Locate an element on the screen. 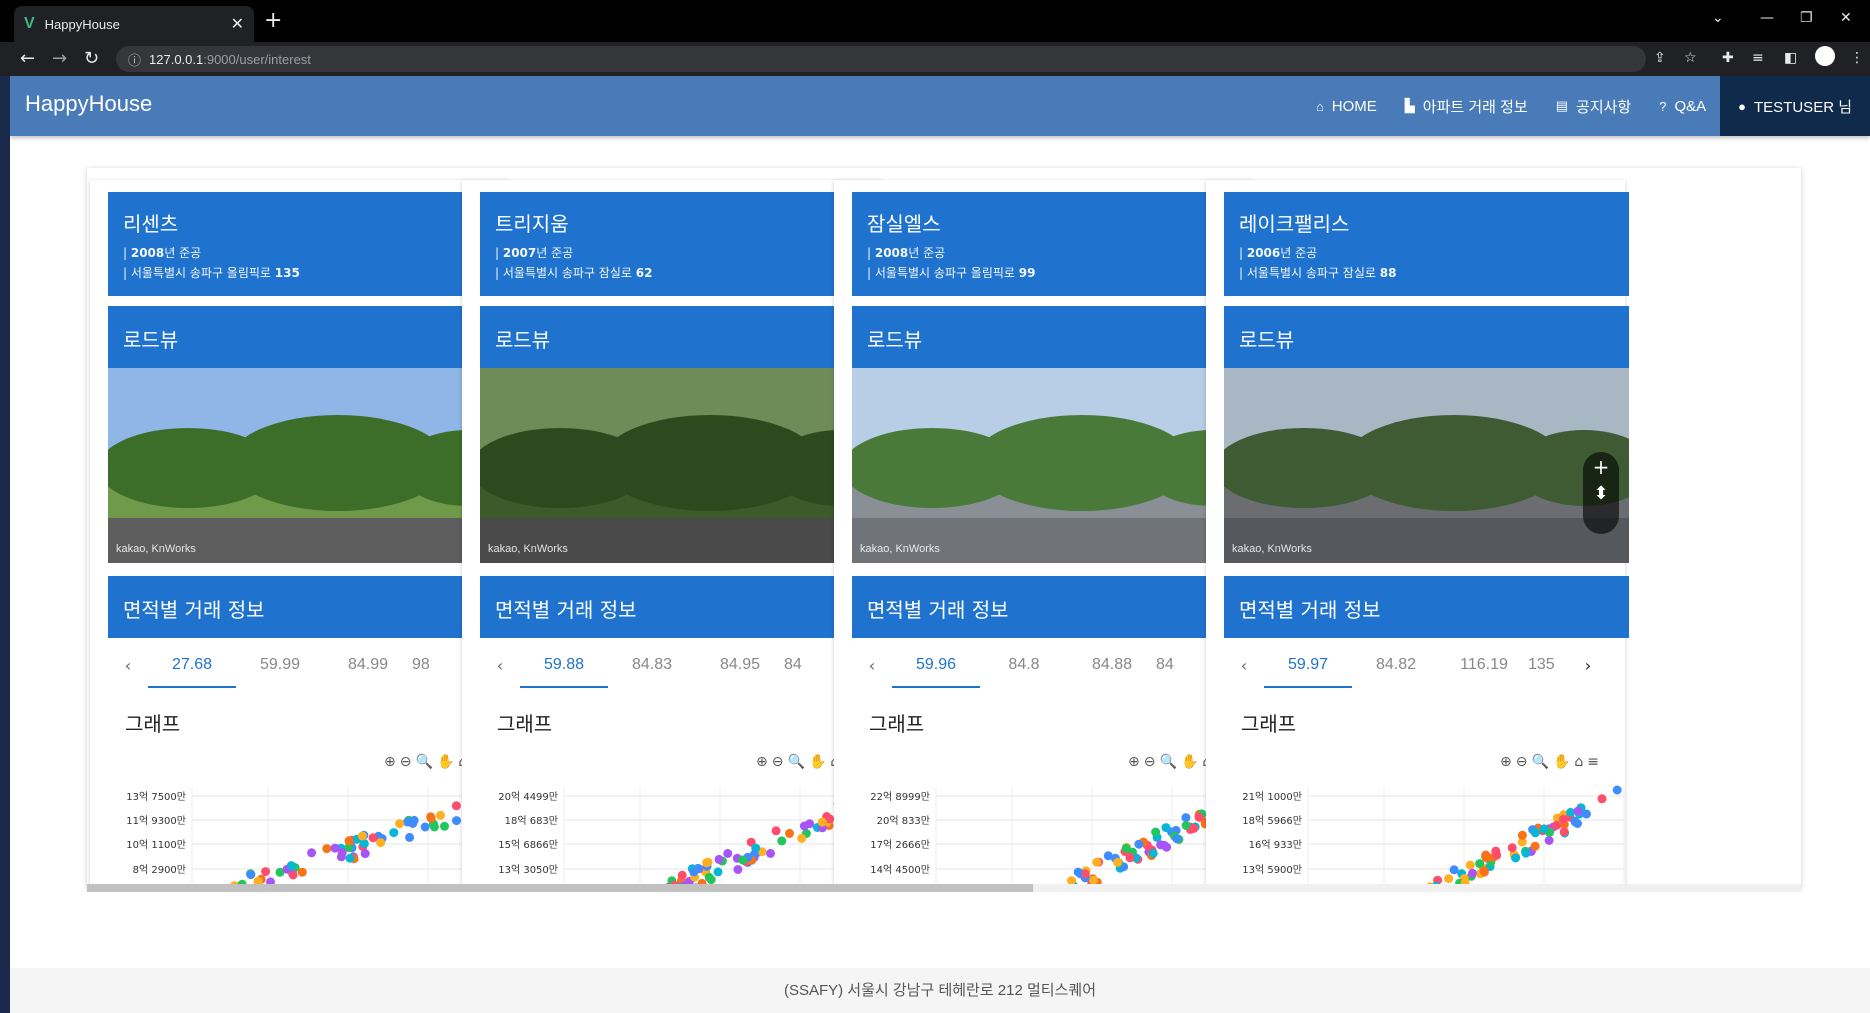 The image size is (1870, 1013). profile-avatar is located at coordinates (1825, 56).